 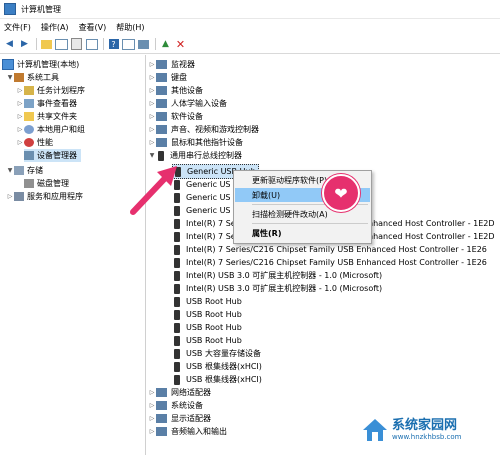 I want to click on keyboard-icon, so click(x=161, y=77).